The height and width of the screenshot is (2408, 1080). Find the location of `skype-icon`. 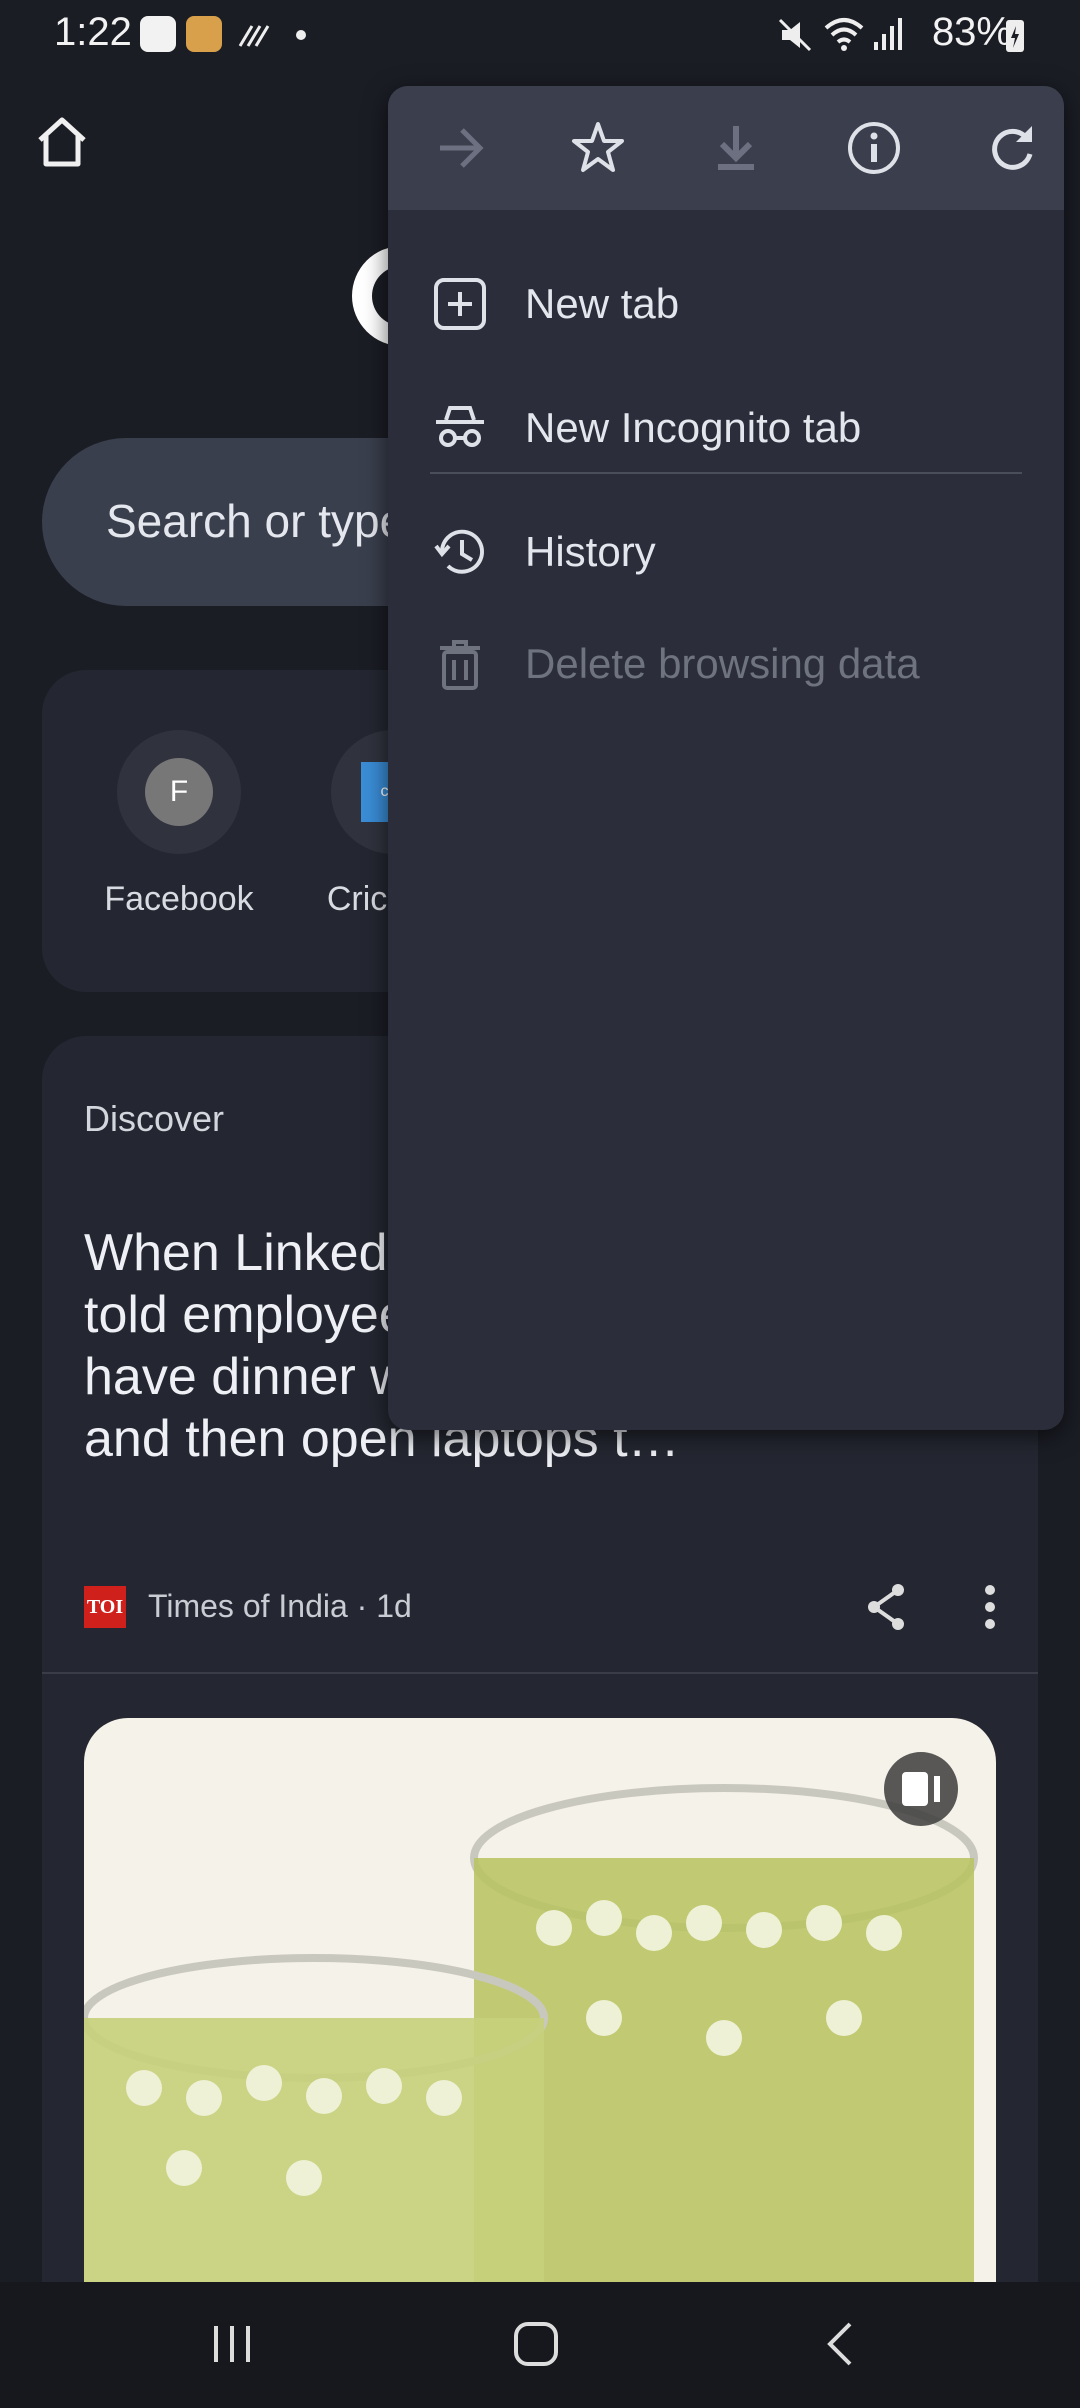

skype-icon is located at coordinates (158, 34).